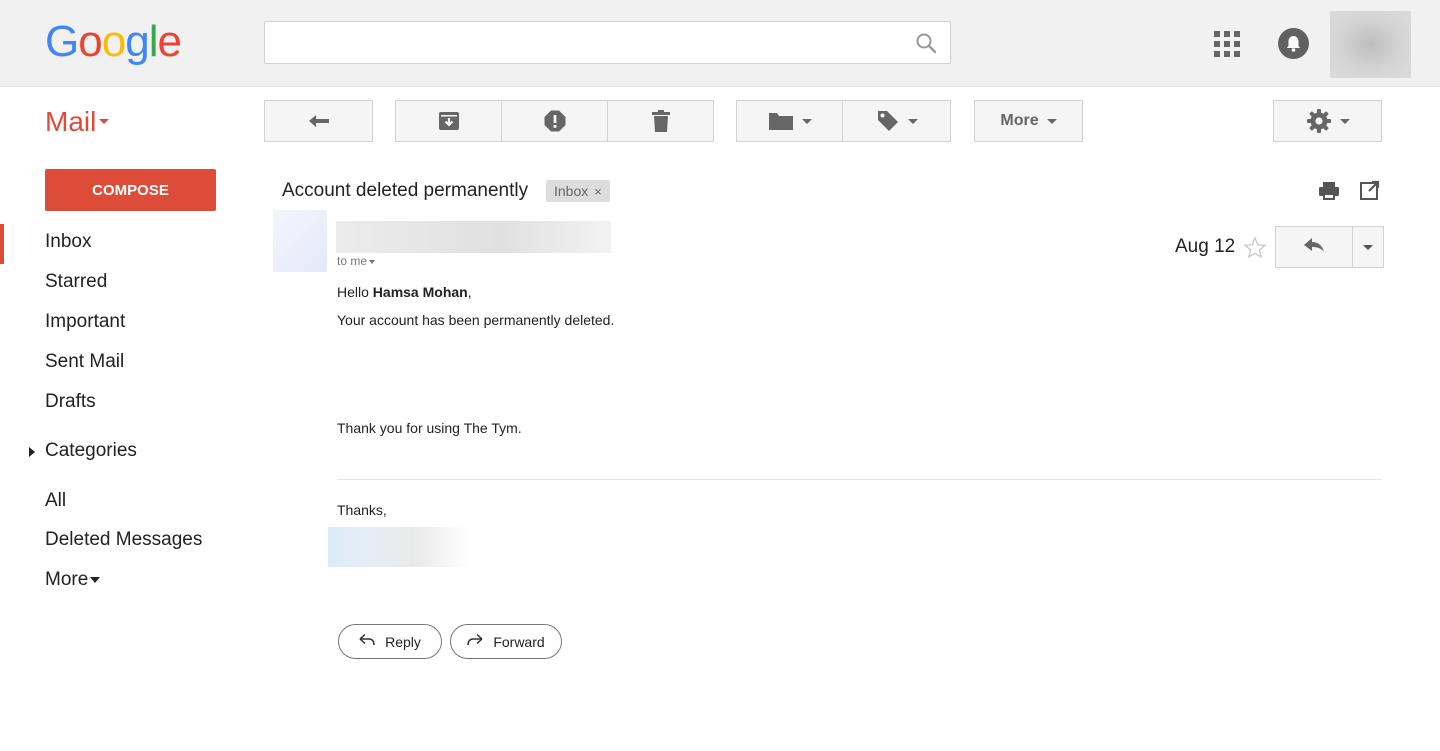 The width and height of the screenshot is (1440, 751). What do you see at coordinates (55, 501) in the screenshot?
I see `sidebar-item-all: All` at bounding box center [55, 501].